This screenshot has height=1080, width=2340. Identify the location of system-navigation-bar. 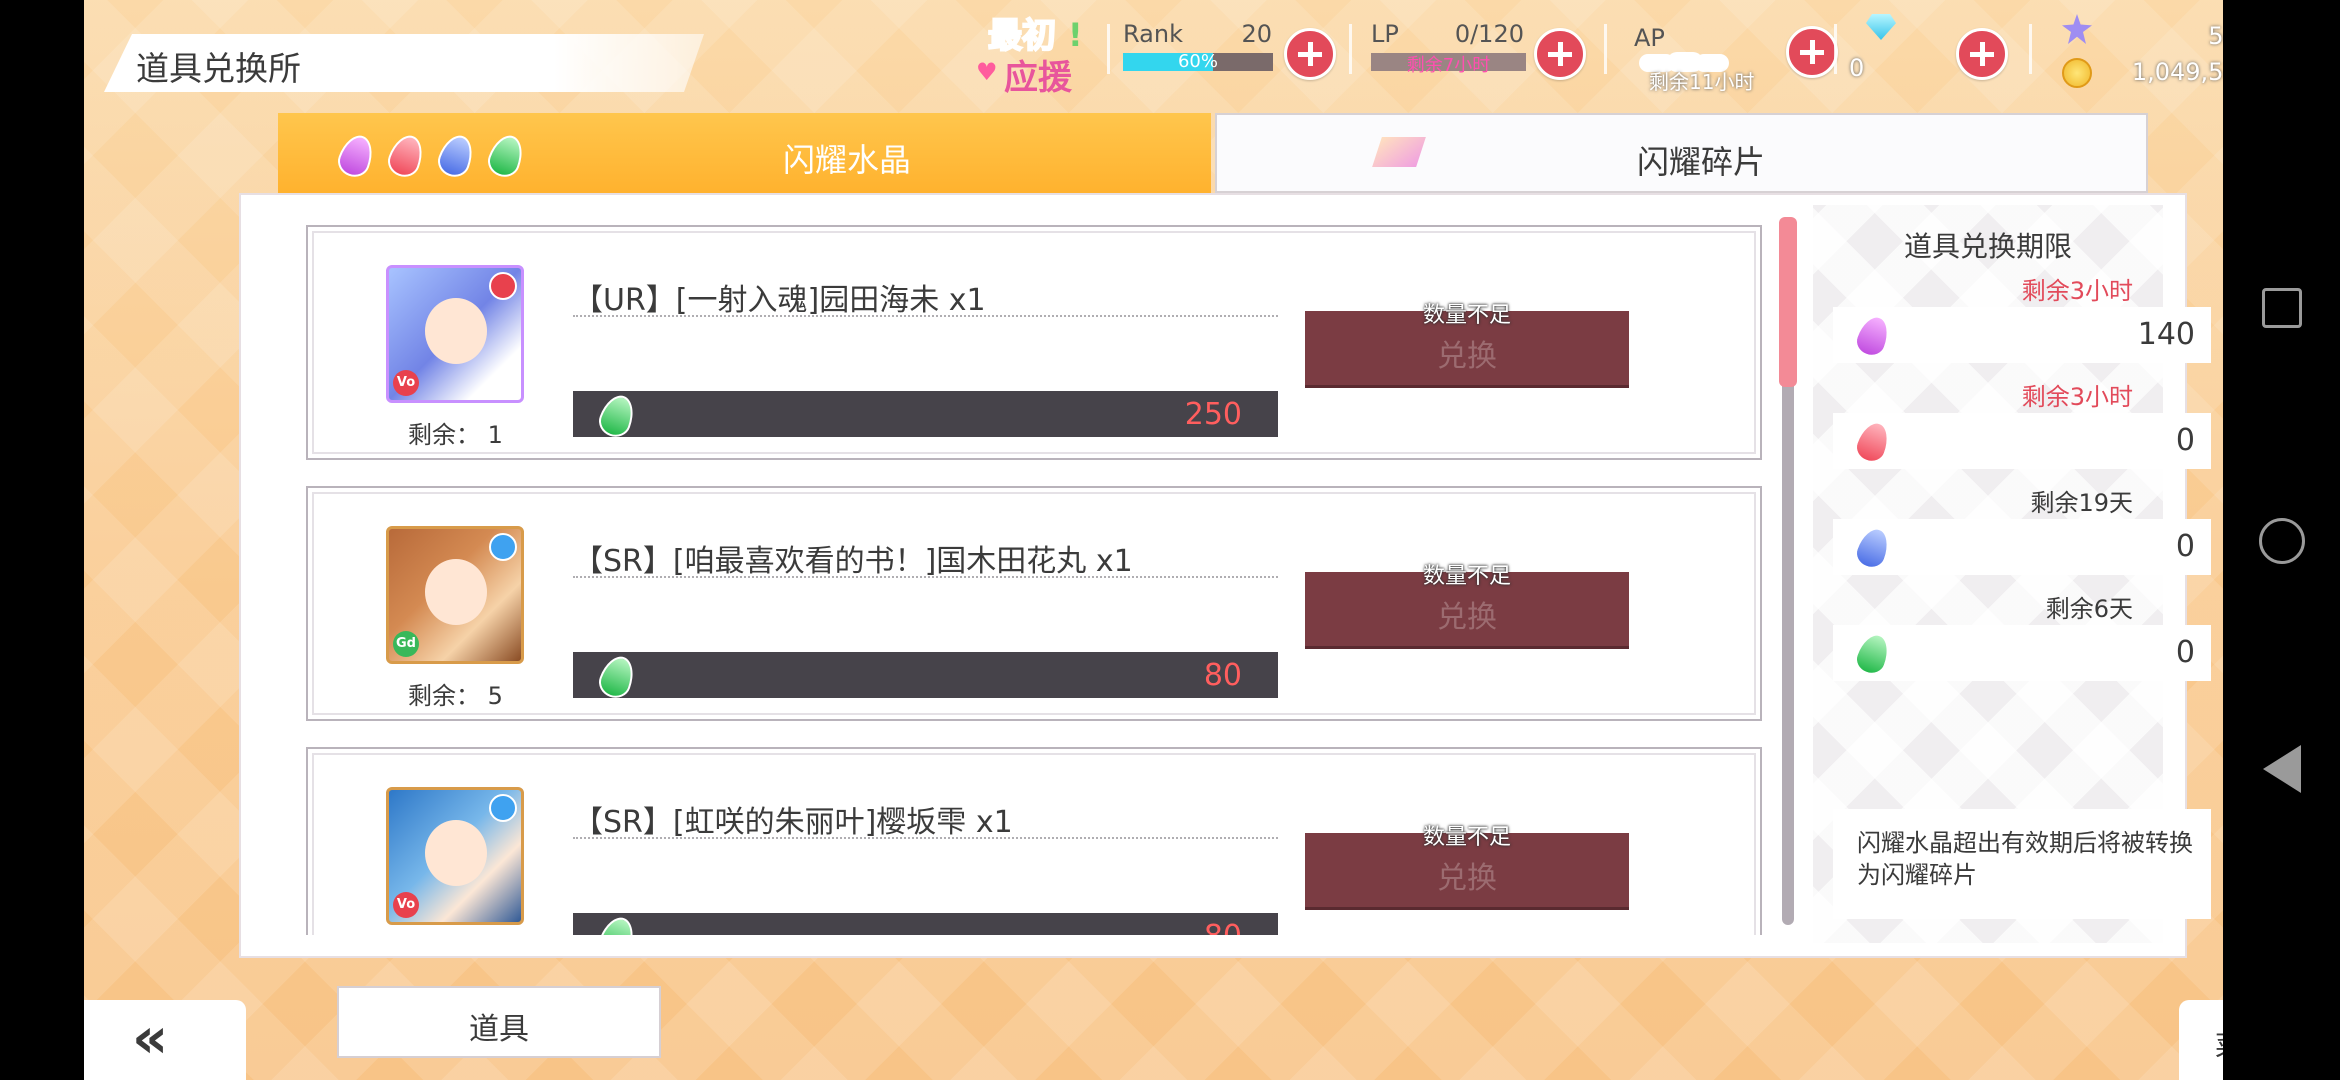
(2281, 540).